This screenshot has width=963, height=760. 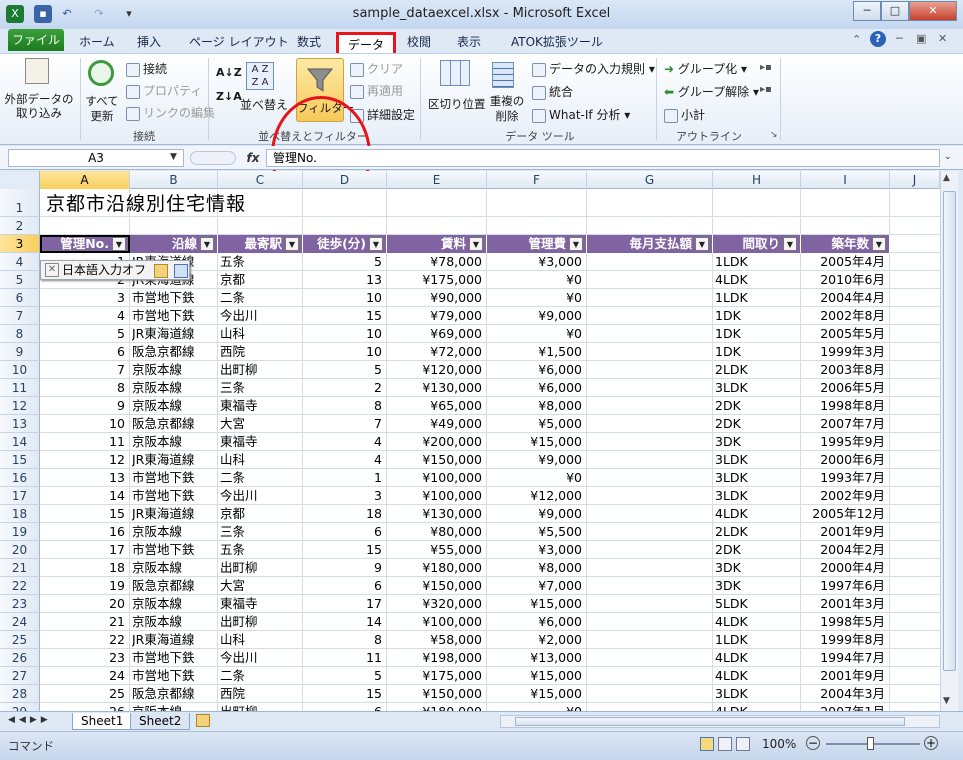 I want to click on name-box: A3, so click(x=96, y=158).